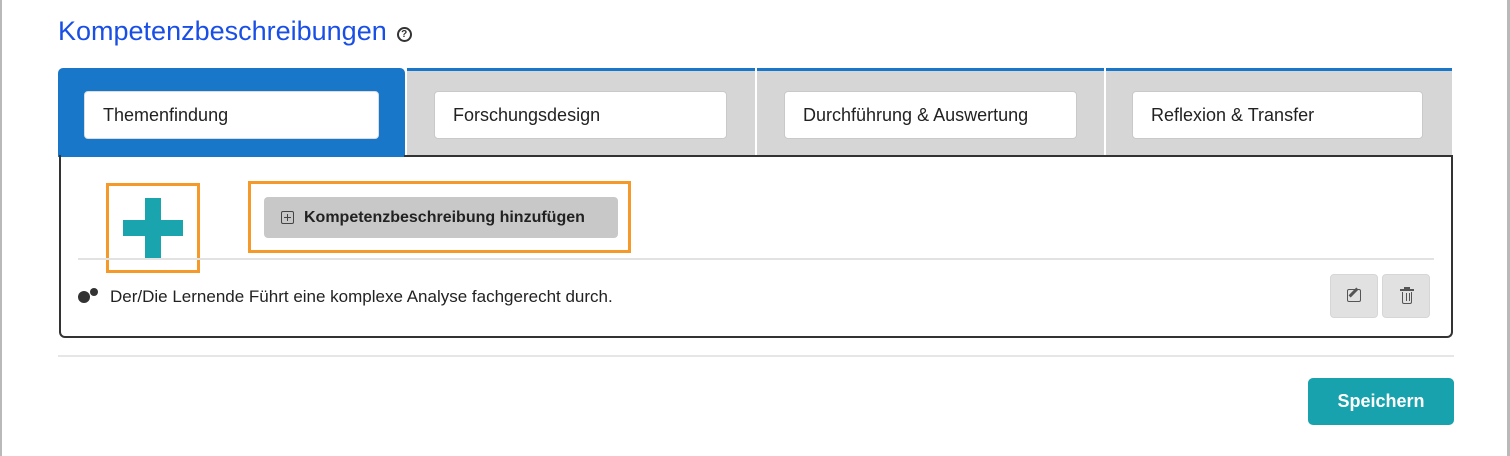 This screenshot has height=456, width=1510. I want to click on edit-button, so click(1354, 296).